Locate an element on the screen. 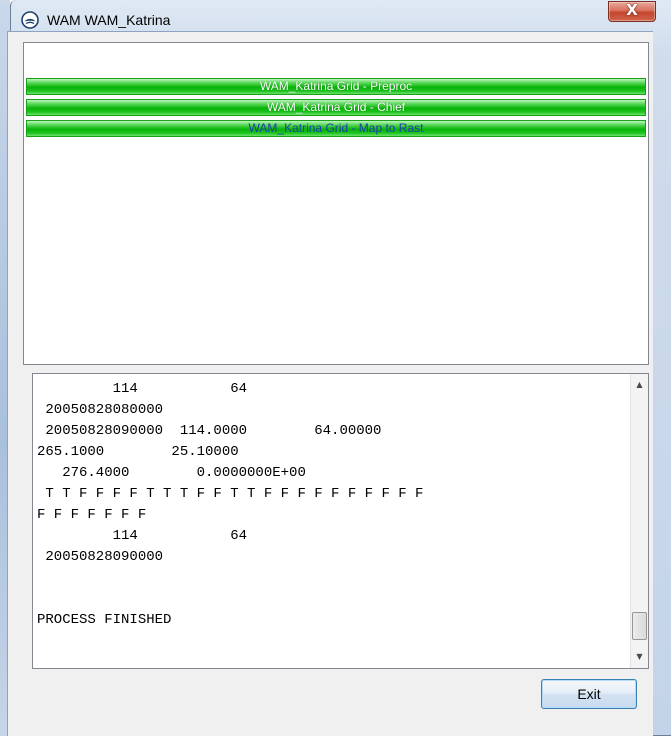 The image size is (671, 736). window-title: WAM WAM_Katrina is located at coordinates (109, 20).